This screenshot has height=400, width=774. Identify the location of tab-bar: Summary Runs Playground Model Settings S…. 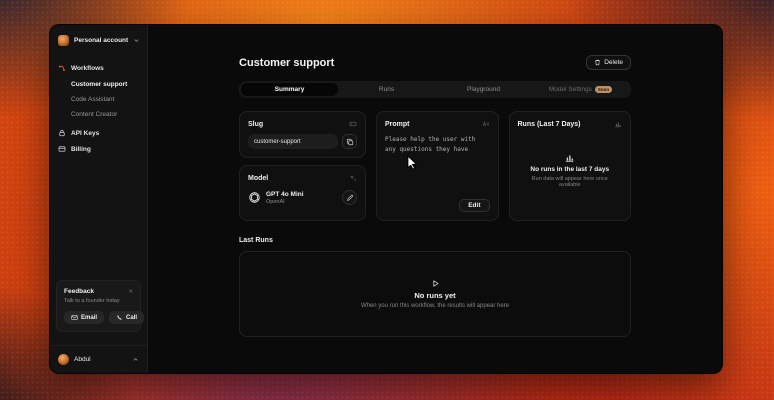
(435, 90).